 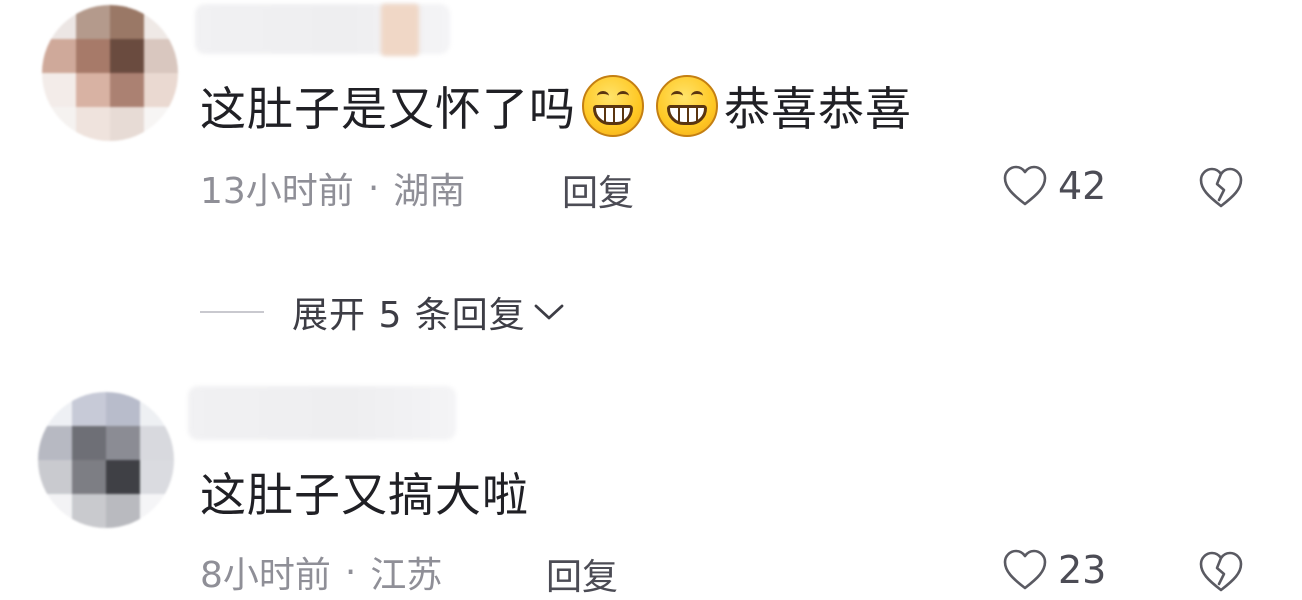 What do you see at coordinates (549, 312) in the screenshot?
I see `chevron-down-icon` at bounding box center [549, 312].